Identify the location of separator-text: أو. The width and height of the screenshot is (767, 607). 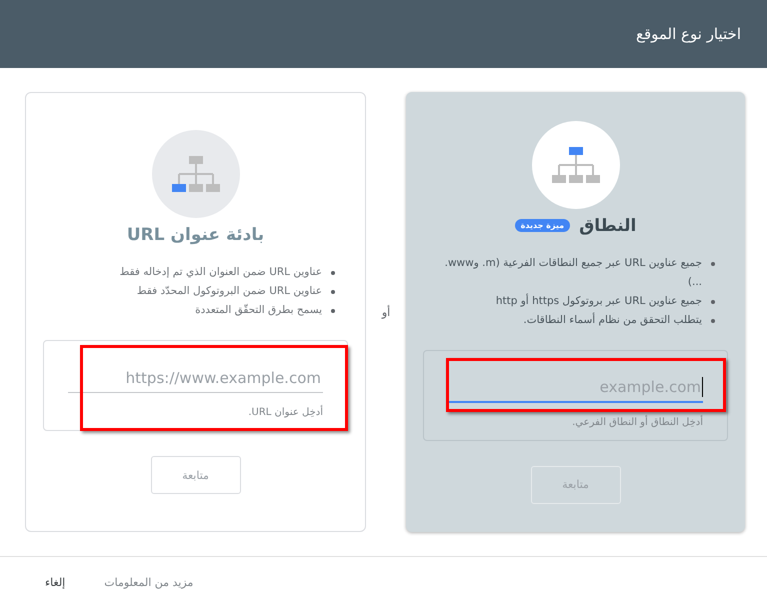
(386, 312).